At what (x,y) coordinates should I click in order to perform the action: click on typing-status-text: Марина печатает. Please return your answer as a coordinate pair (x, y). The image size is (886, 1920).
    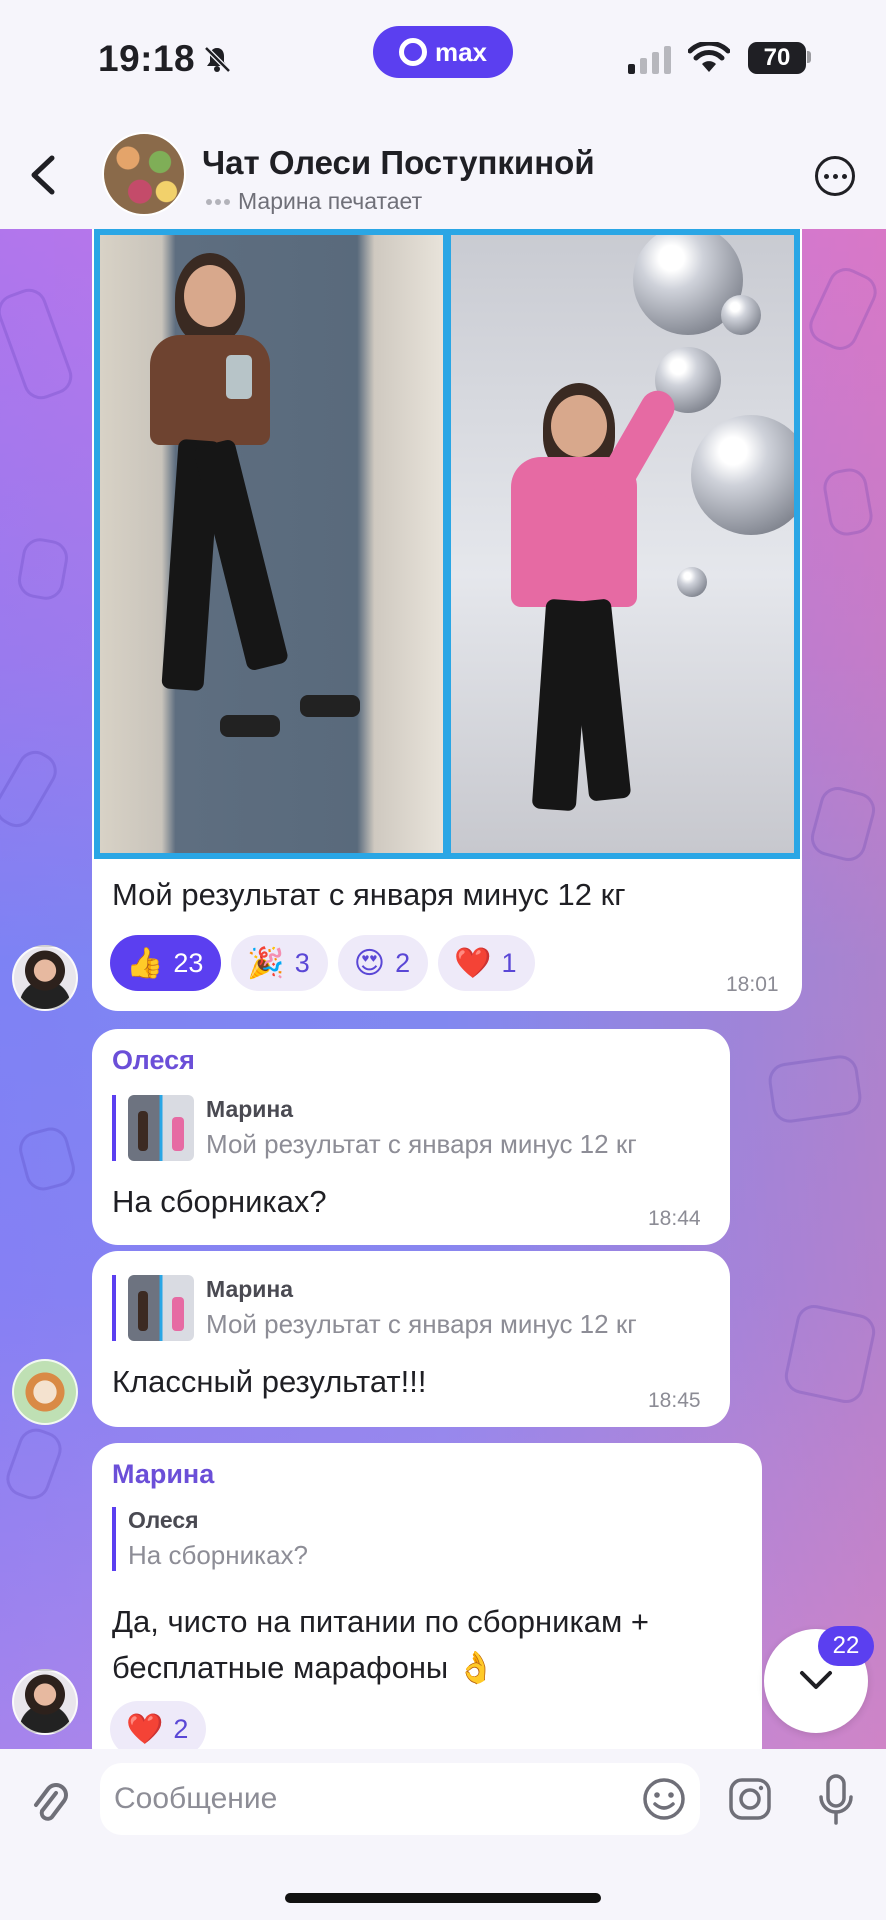
    Looking at the image, I should click on (330, 201).